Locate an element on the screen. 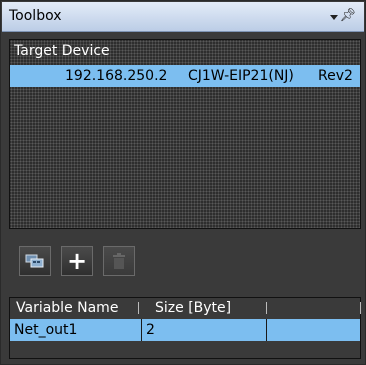  column-header-variable-name: Variable Name is located at coordinates (67, 308).